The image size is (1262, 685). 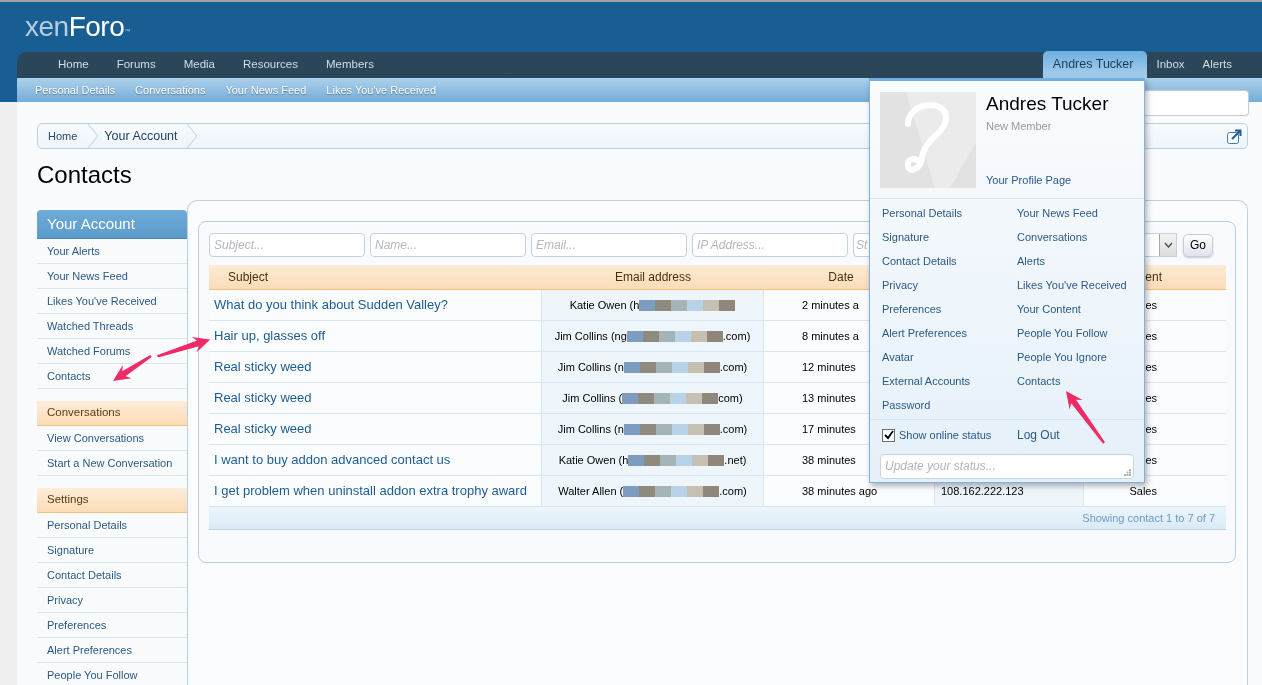 What do you see at coordinates (730, 398) in the screenshot?
I see `email-text: com)` at bounding box center [730, 398].